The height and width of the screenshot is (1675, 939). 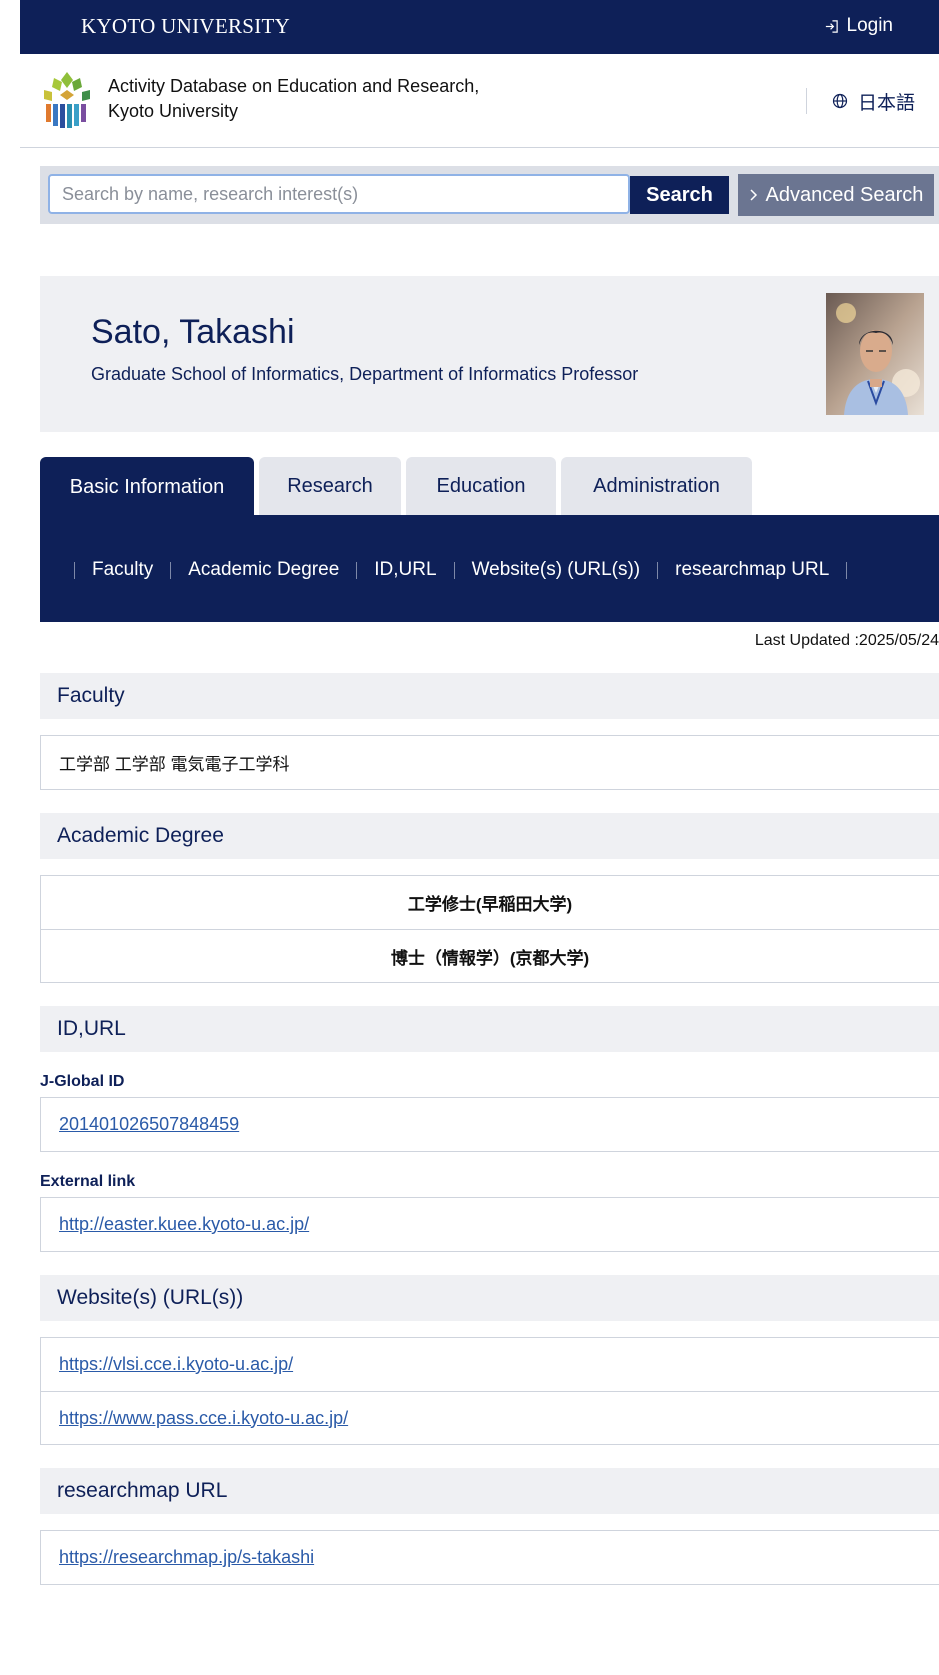 I want to click on search-button: Search, so click(x=679, y=195).